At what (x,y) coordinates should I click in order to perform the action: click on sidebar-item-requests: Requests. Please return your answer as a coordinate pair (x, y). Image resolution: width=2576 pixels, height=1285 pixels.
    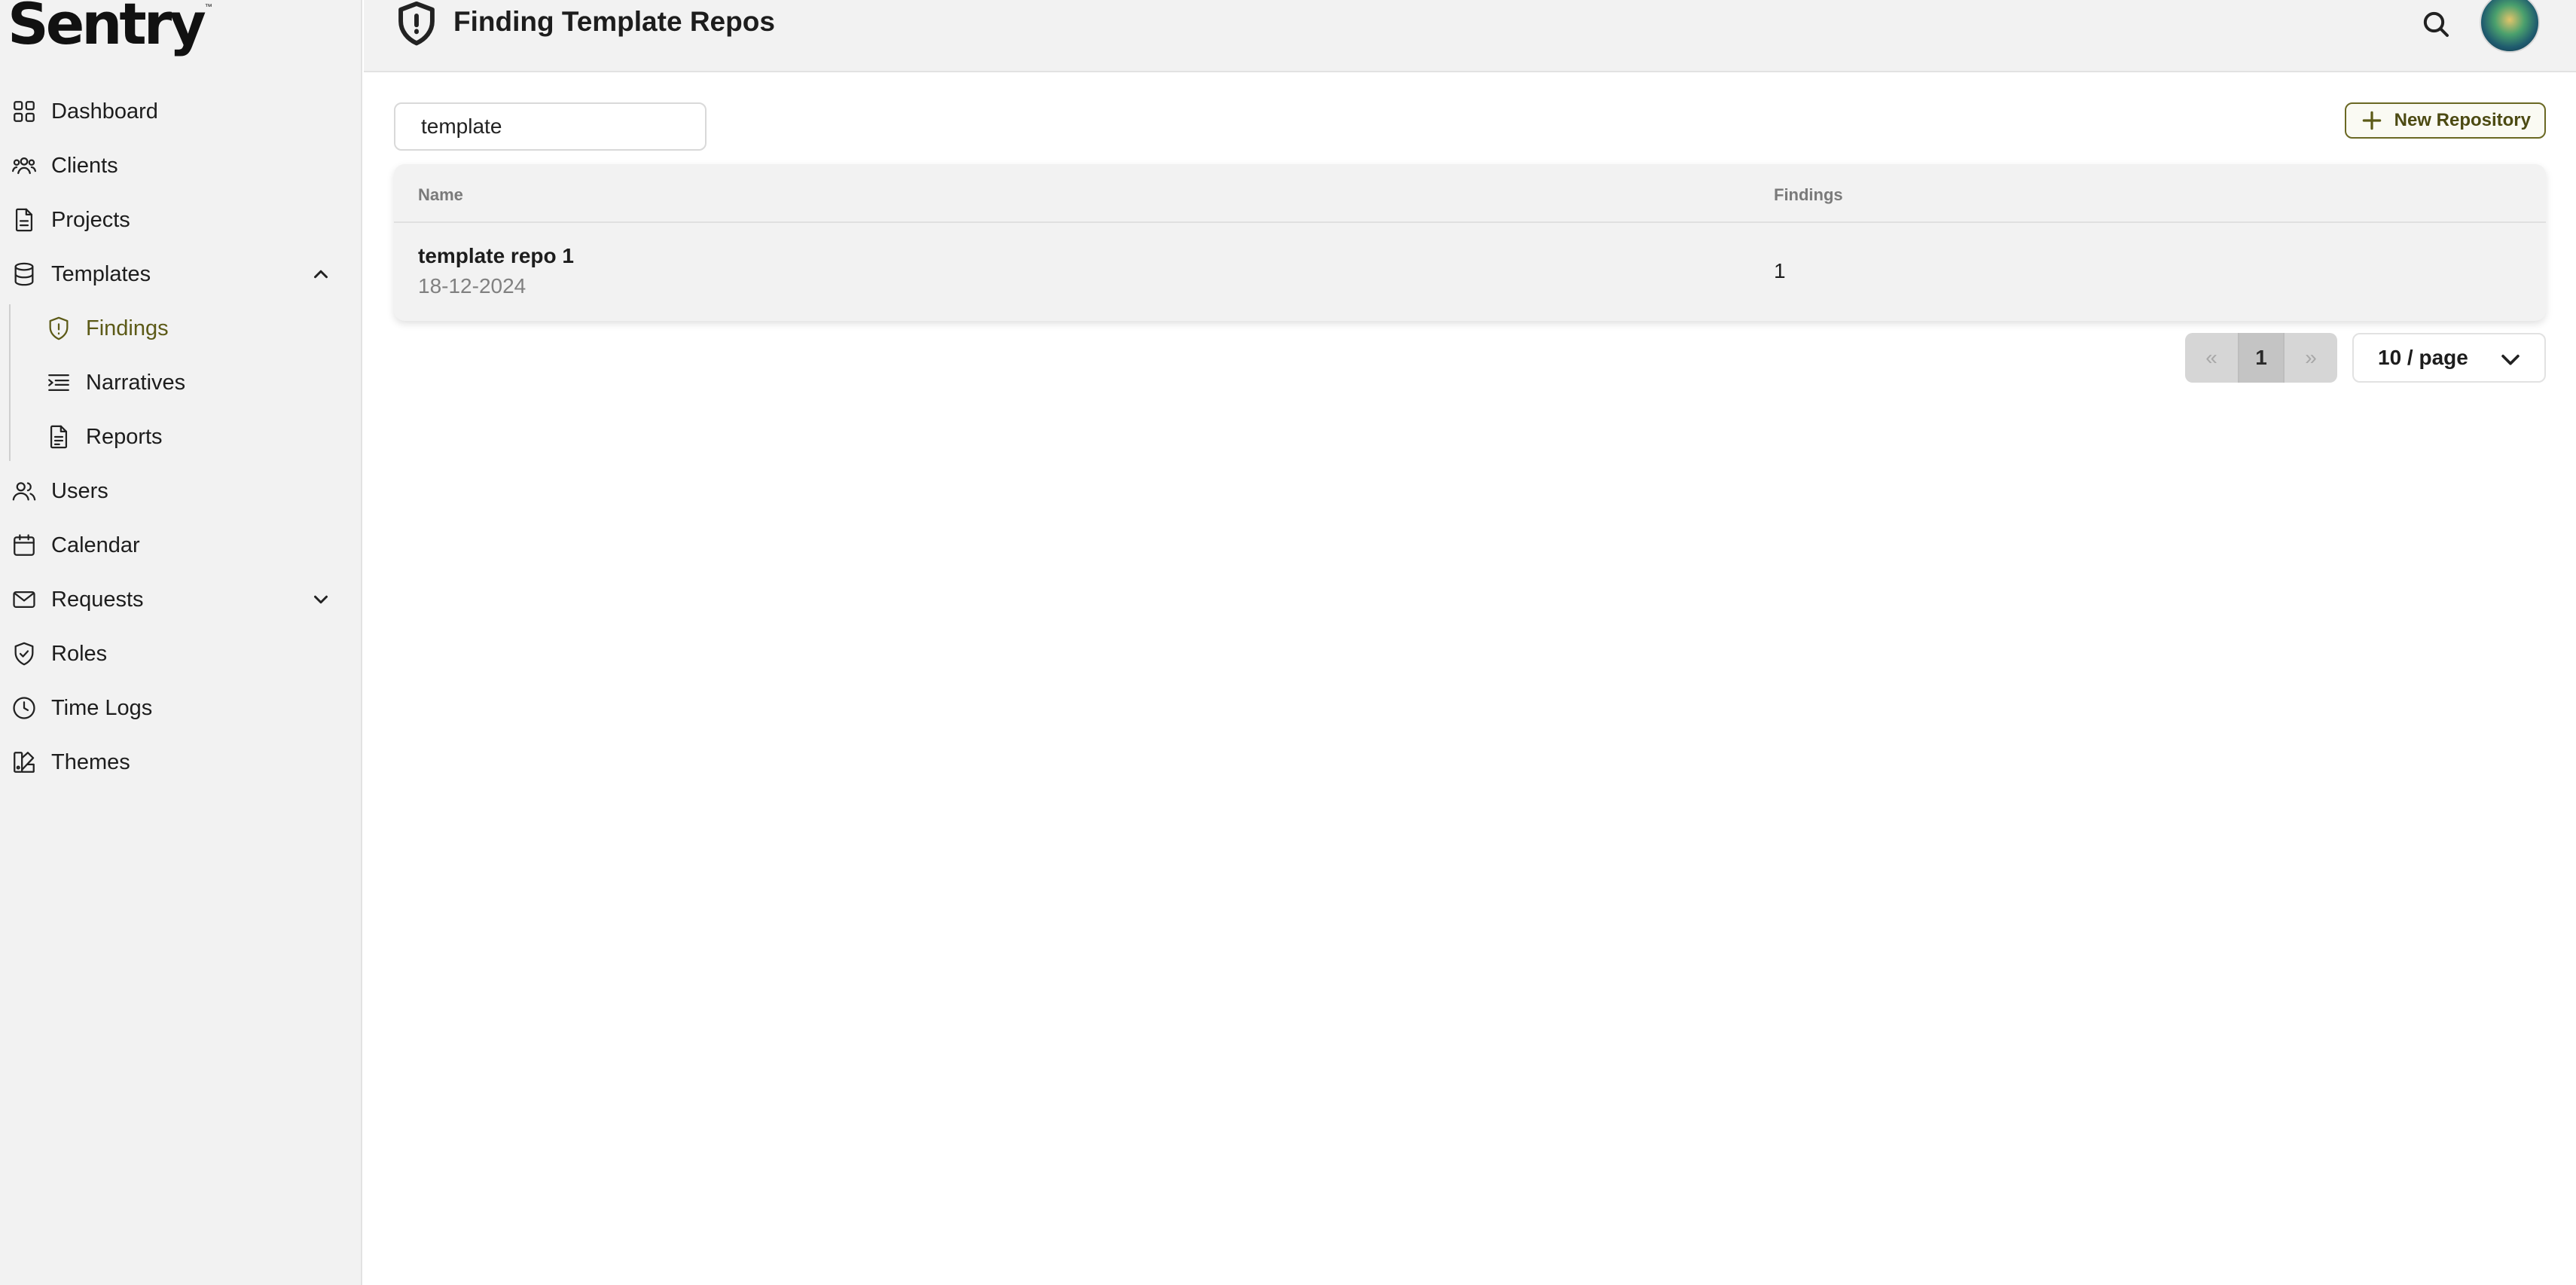
    Looking at the image, I should click on (181, 599).